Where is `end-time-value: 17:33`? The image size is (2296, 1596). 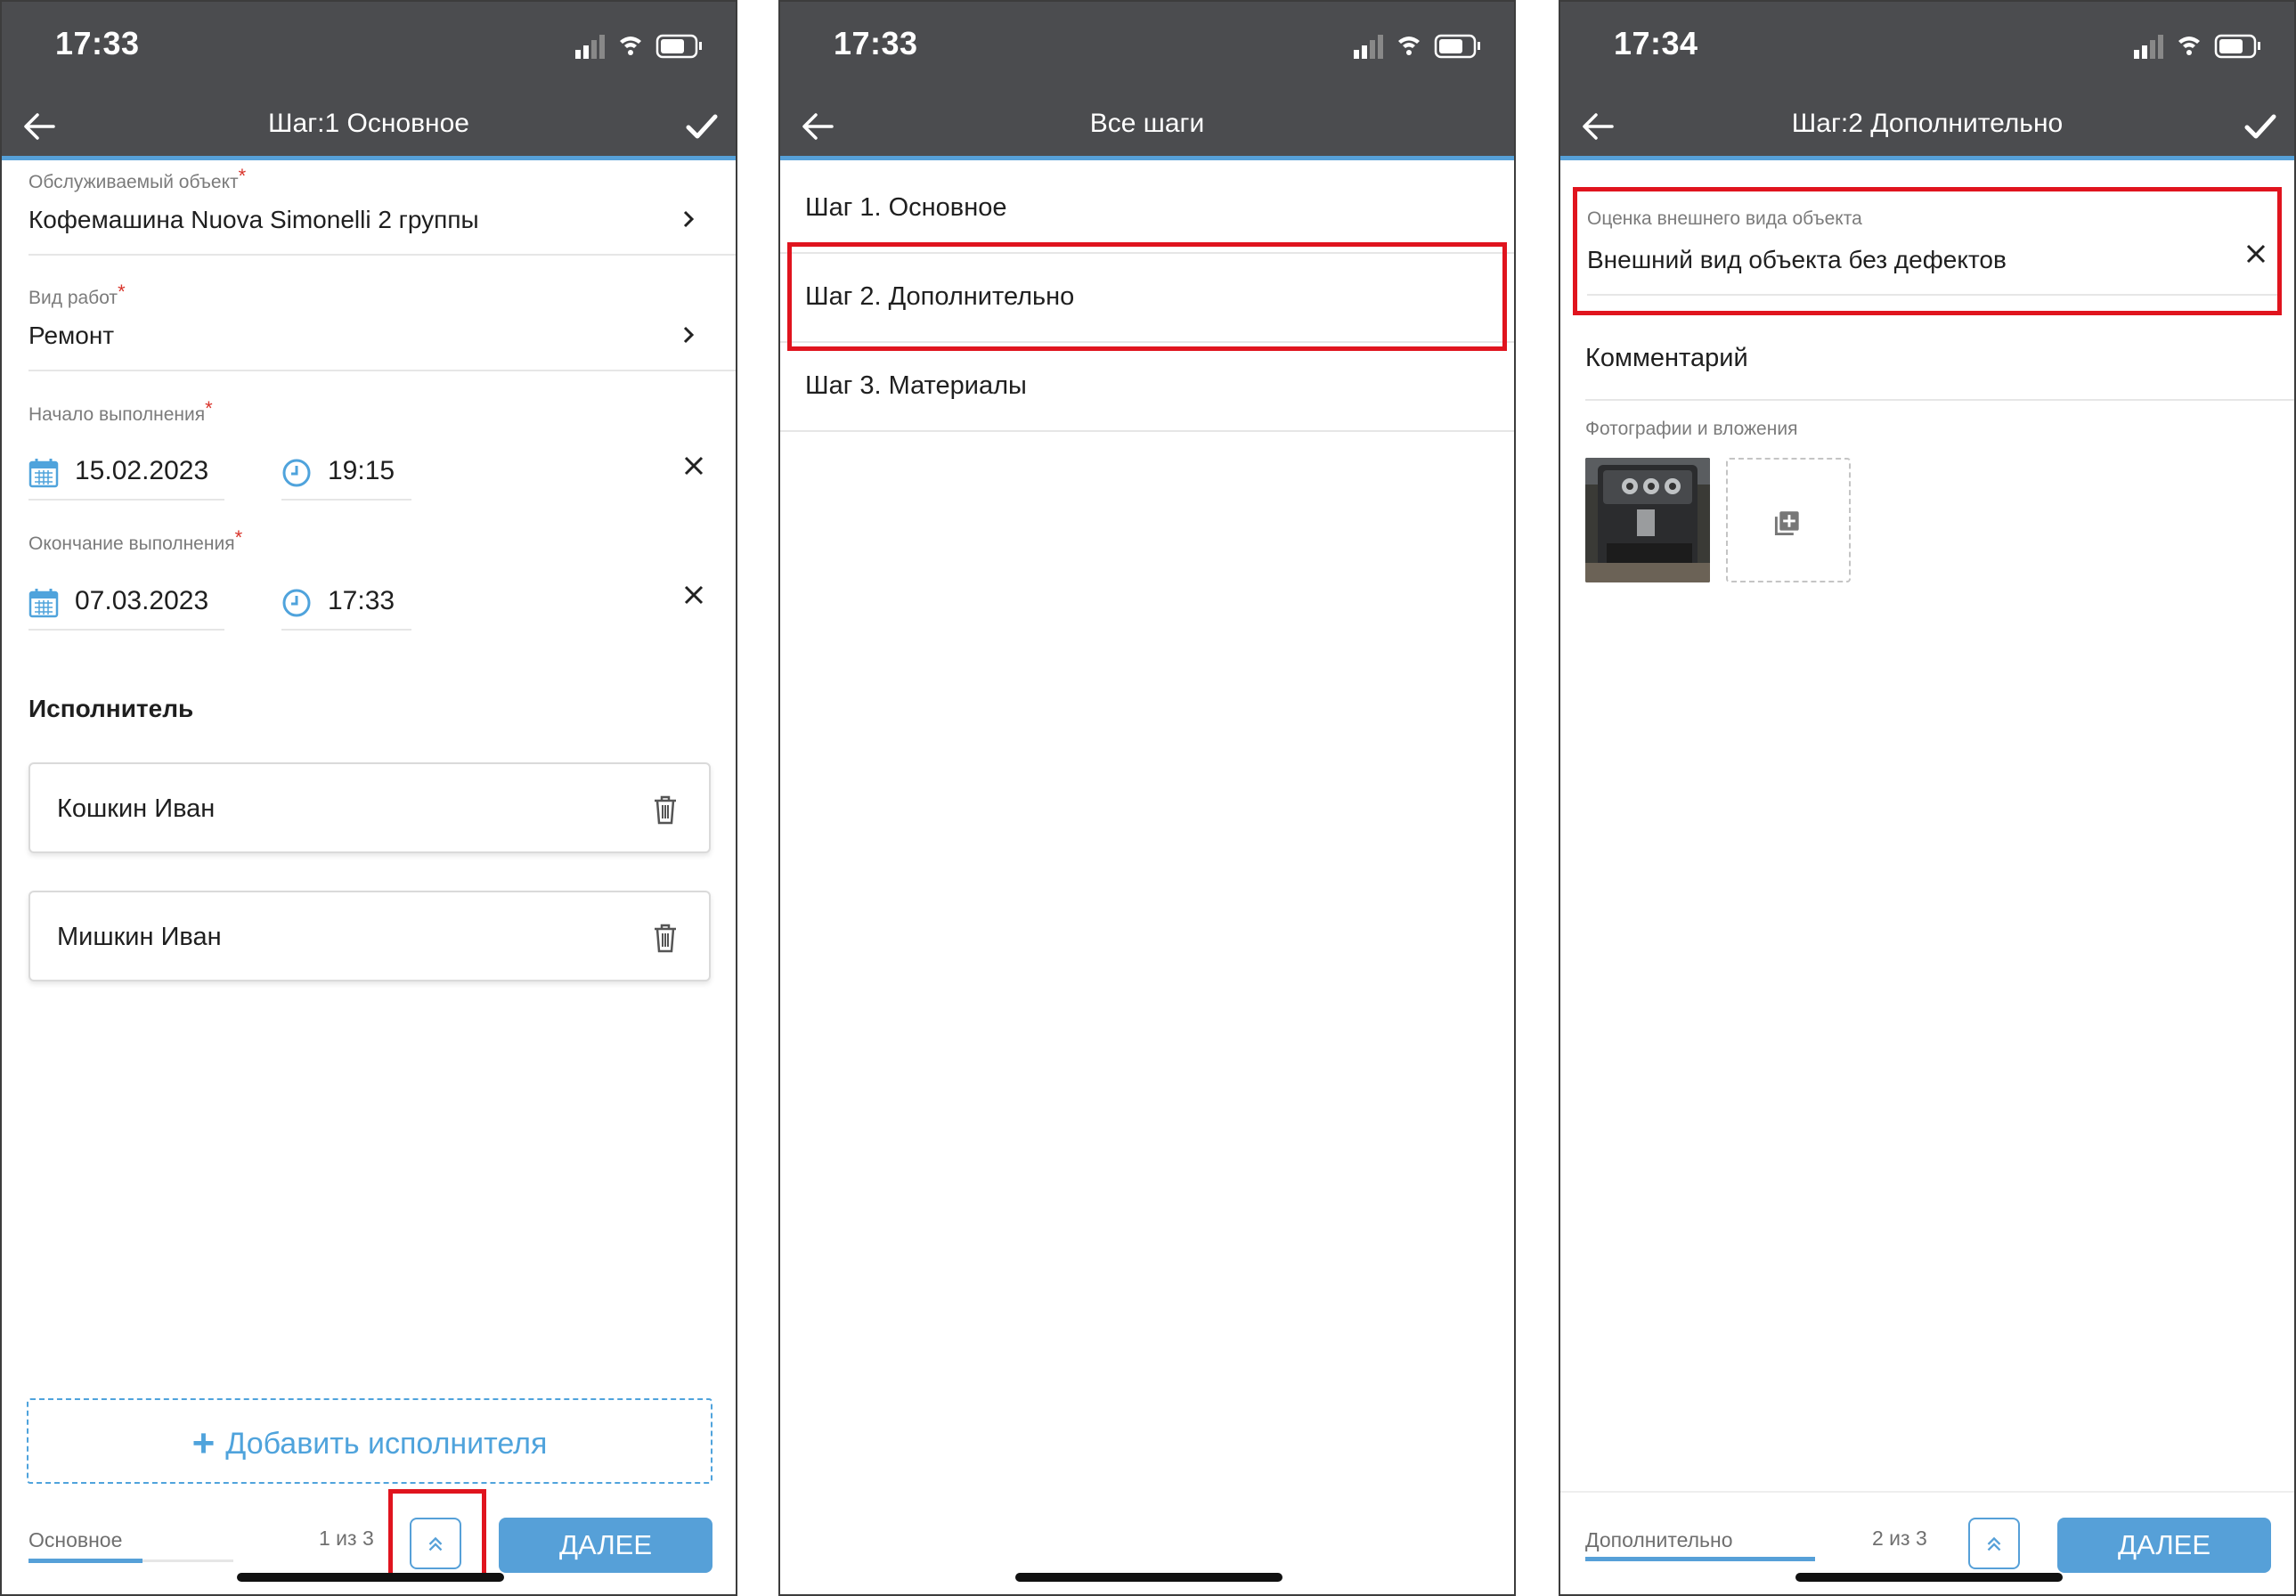
end-time-value: 17:33 is located at coordinates (361, 600).